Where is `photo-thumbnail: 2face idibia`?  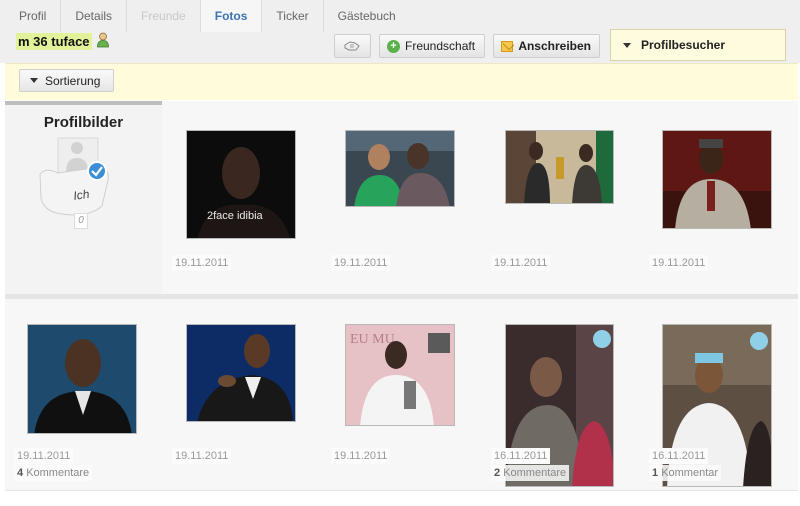 photo-thumbnail: 2face idibia is located at coordinates (241, 184).